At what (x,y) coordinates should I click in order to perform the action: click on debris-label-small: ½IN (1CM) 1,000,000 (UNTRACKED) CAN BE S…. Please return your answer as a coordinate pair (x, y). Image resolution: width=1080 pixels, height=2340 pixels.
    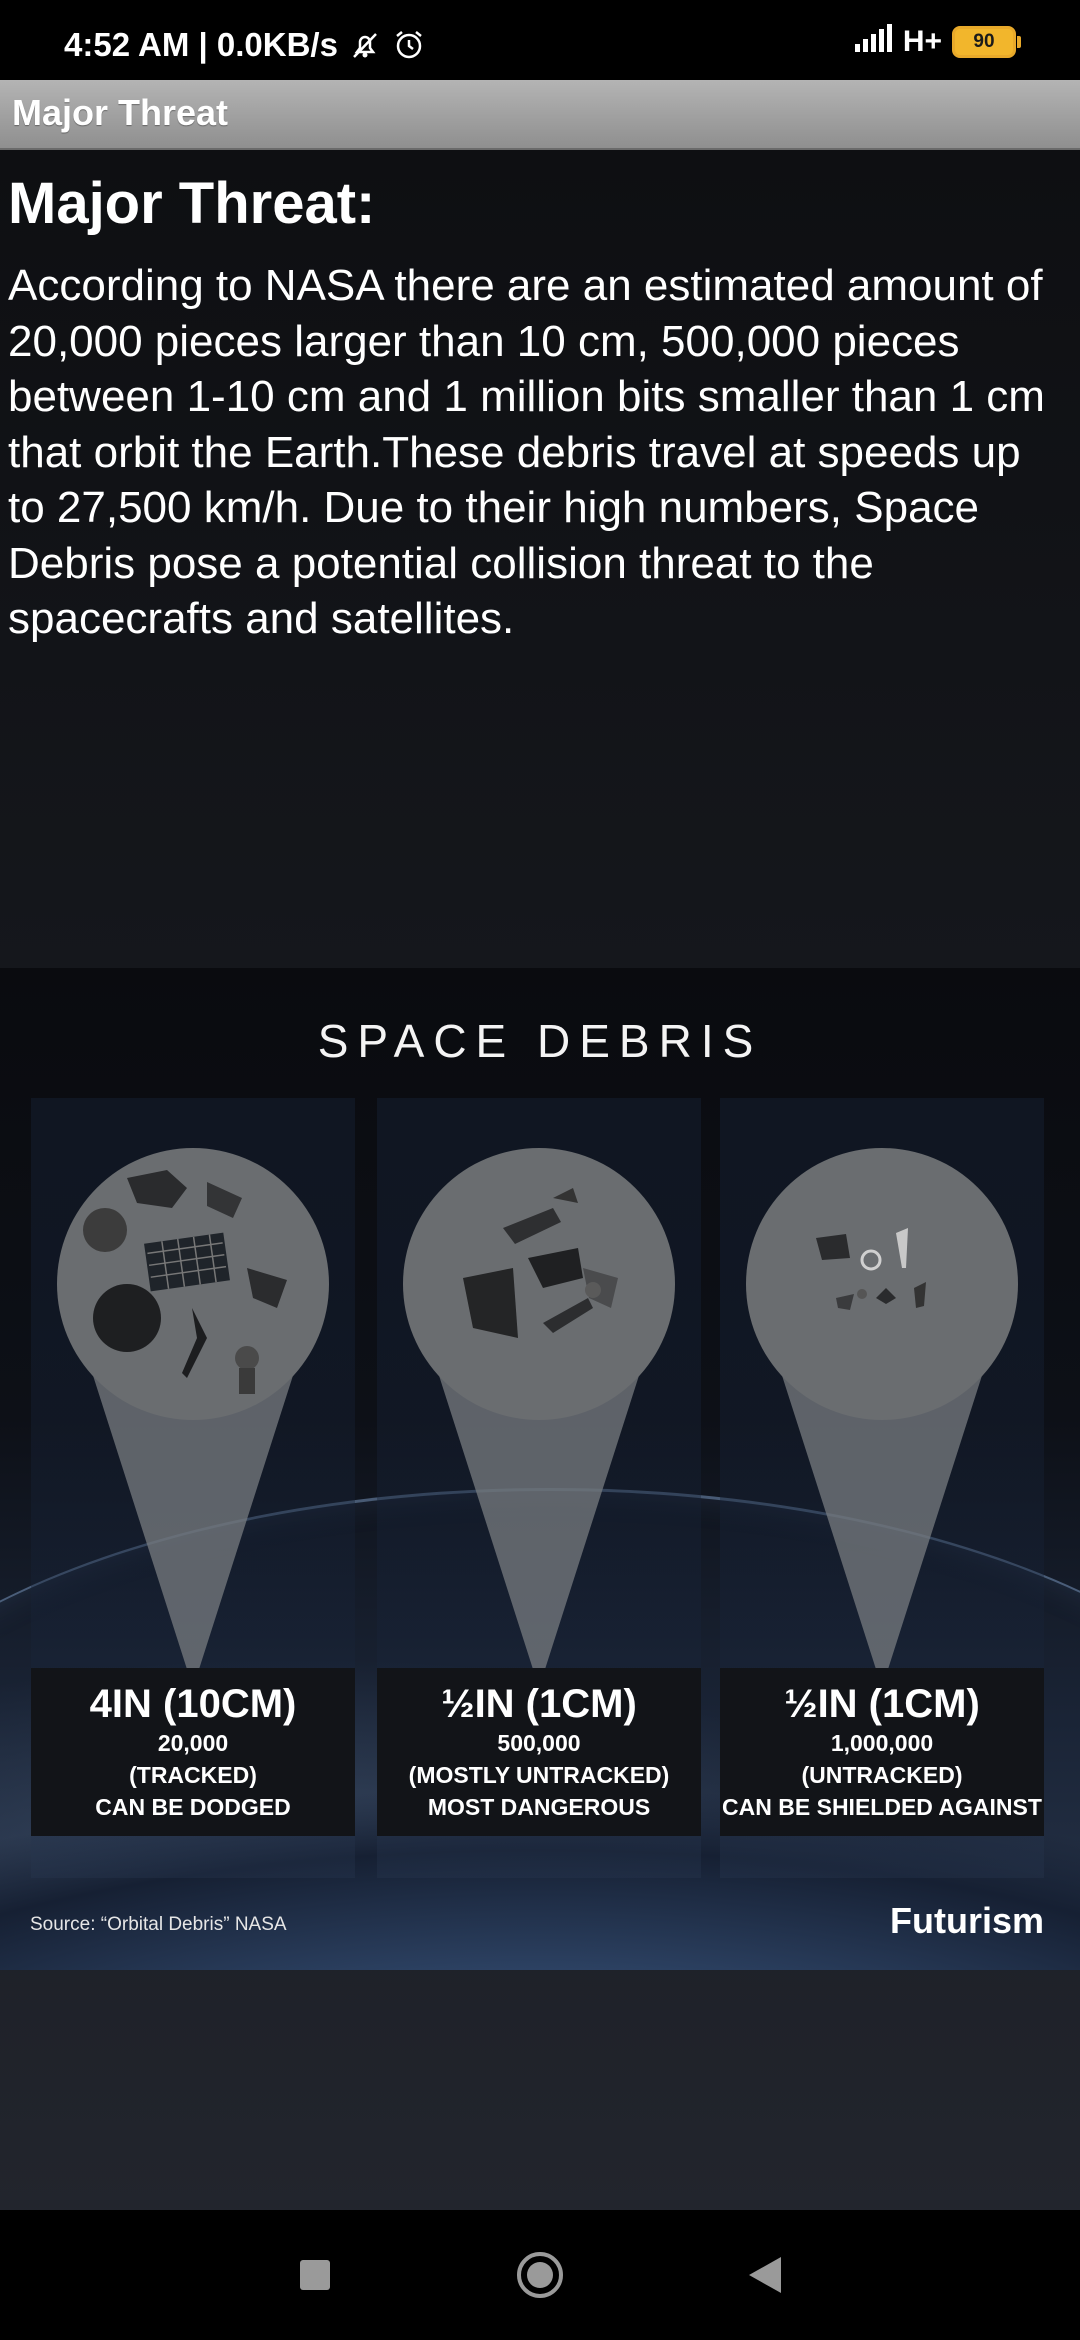
    Looking at the image, I should click on (882, 1752).